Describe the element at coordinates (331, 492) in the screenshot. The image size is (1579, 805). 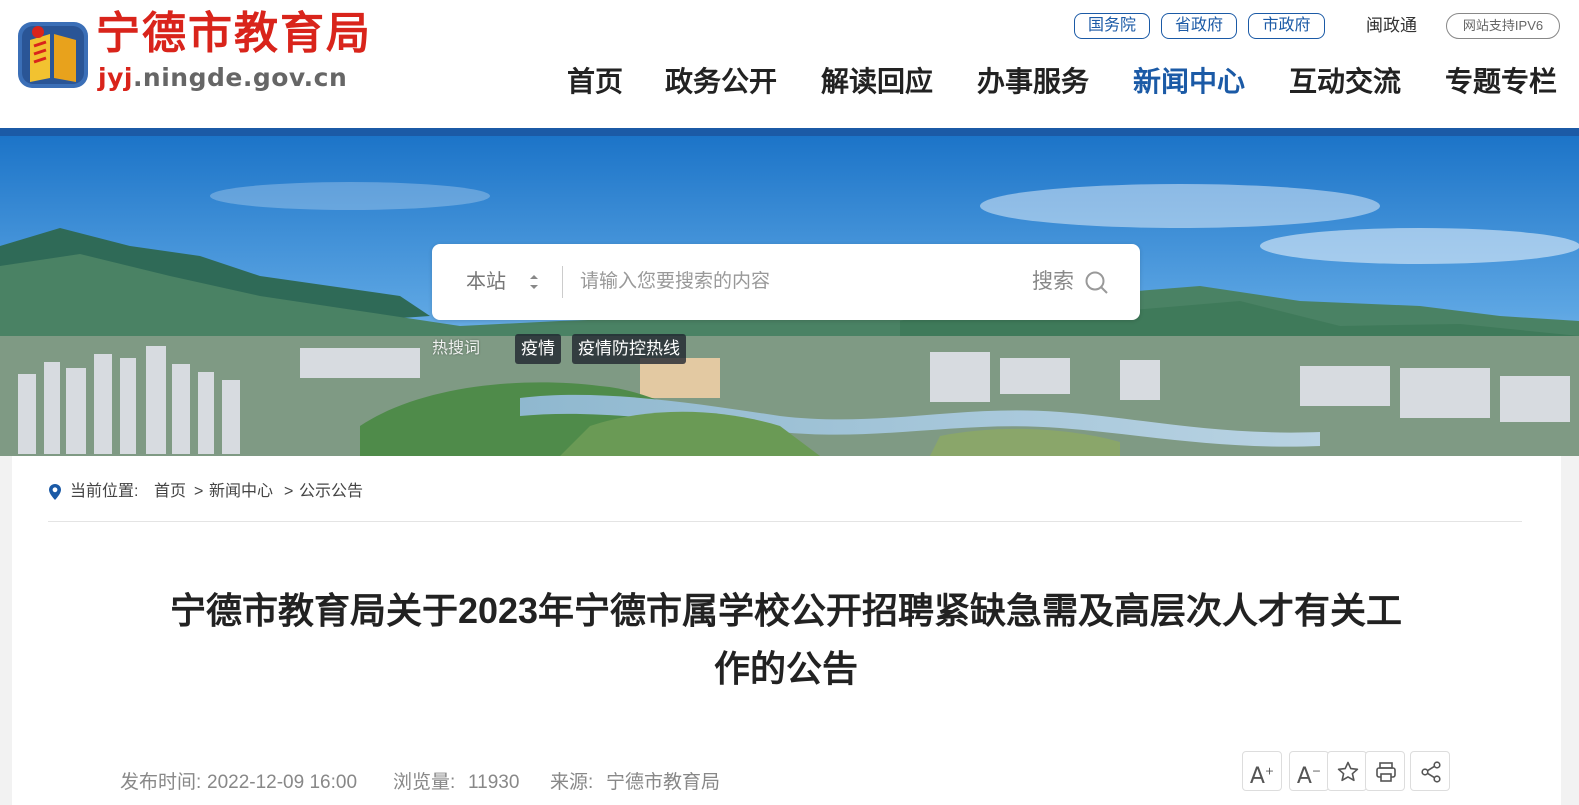
I see `breadcrumb-announcements: 公示公告` at that location.